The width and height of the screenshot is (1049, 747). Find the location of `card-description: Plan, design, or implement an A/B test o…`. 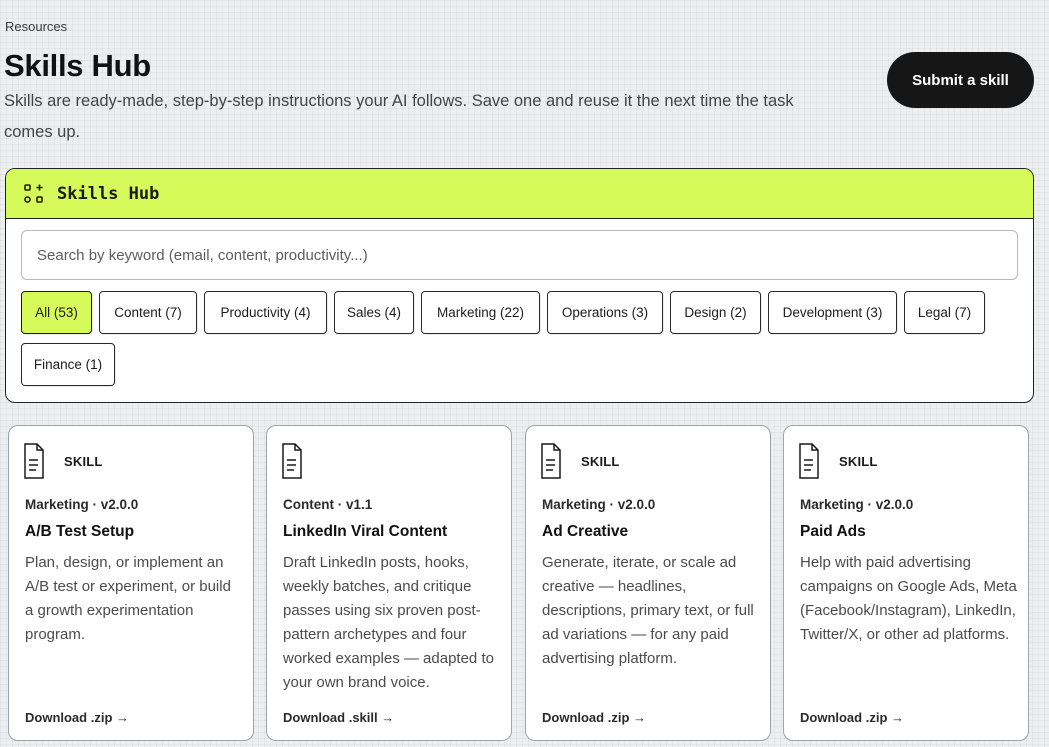

card-description: Plan, design, or implement an A/B test o… is located at coordinates (128, 598).